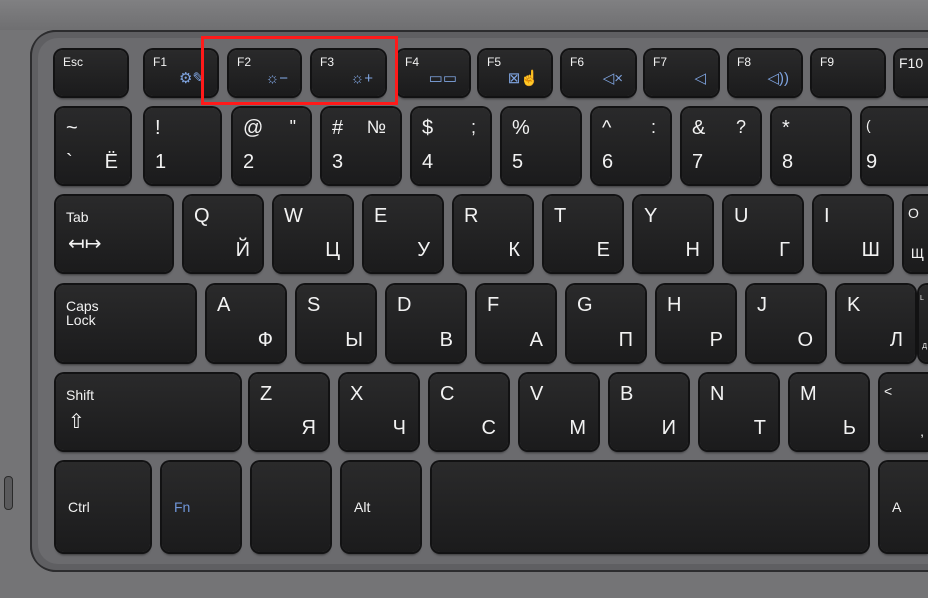 The image size is (928, 598). What do you see at coordinates (740, 127) in the screenshot?
I see `key-label: ?` at bounding box center [740, 127].